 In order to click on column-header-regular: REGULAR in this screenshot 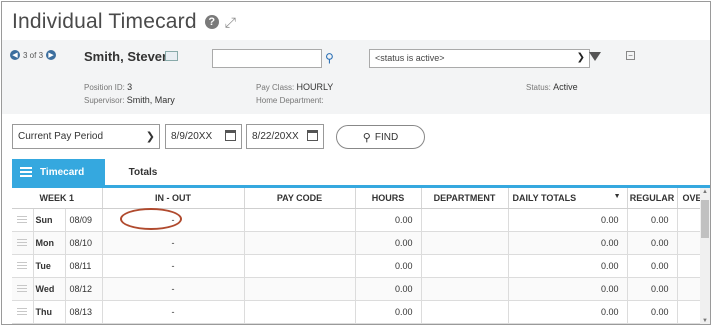, I will do `click(652, 198)`.